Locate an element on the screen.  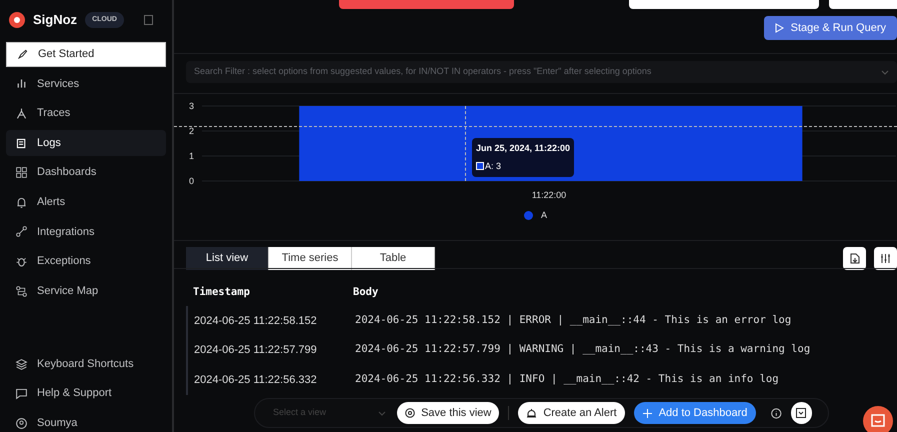
download-button is located at coordinates (854, 258).